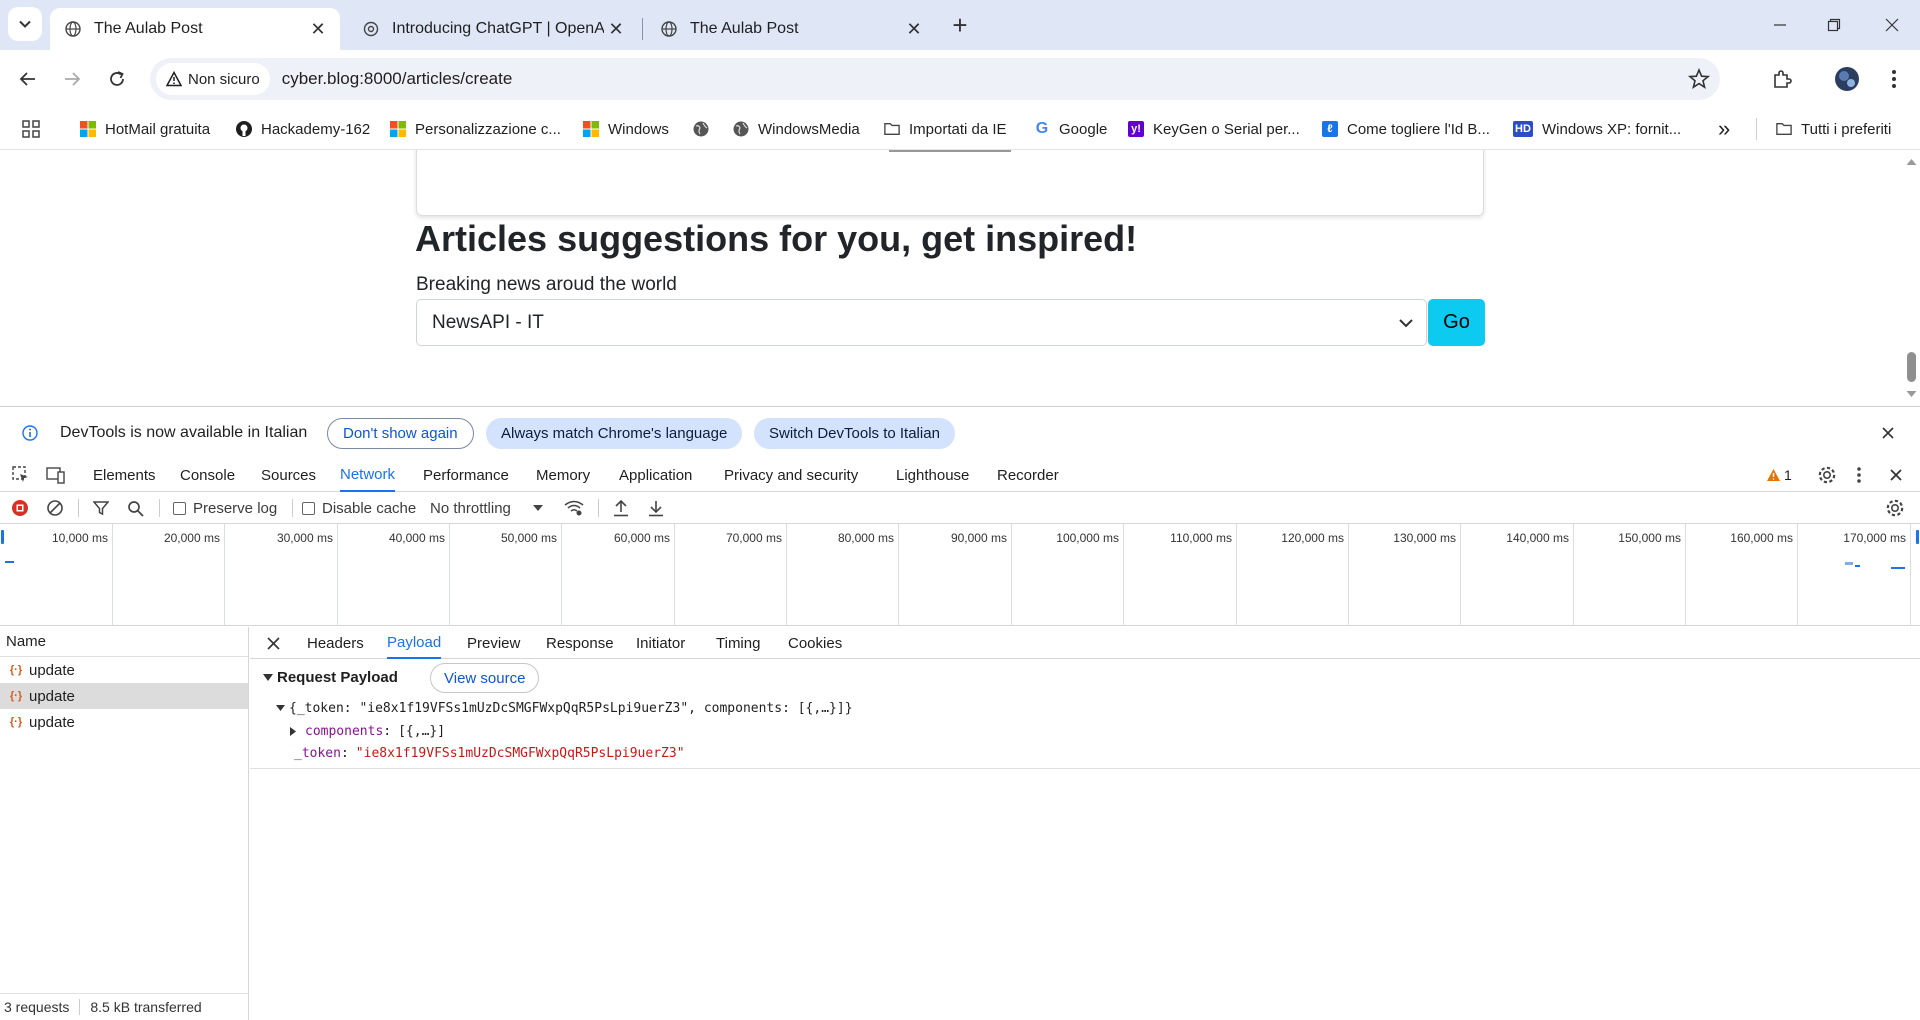 This screenshot has height=1020, width=1920. Describe the element at coordinates (1424, 538) in the screenshot. I see `timeline-tick-label: 130,000 ms` at that location.